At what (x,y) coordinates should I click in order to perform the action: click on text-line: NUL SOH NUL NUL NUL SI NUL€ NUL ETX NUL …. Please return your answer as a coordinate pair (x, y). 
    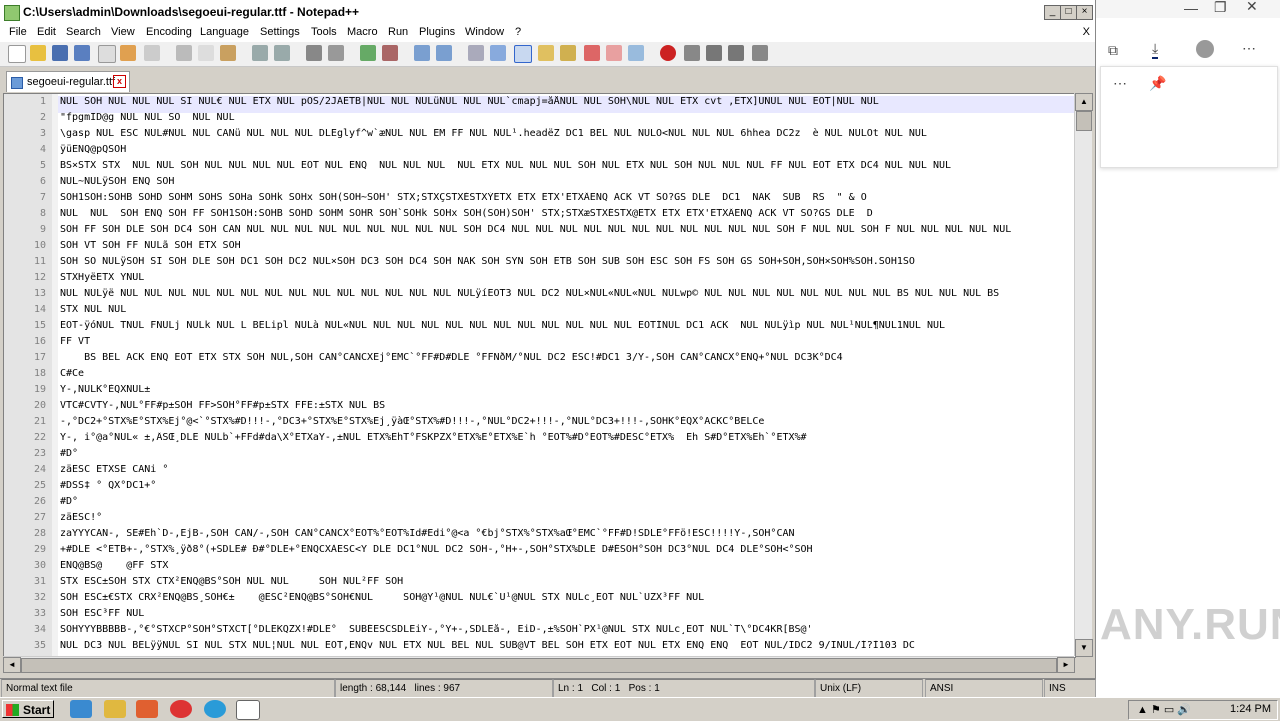
    Looking at the image, I should click on (566, 101).